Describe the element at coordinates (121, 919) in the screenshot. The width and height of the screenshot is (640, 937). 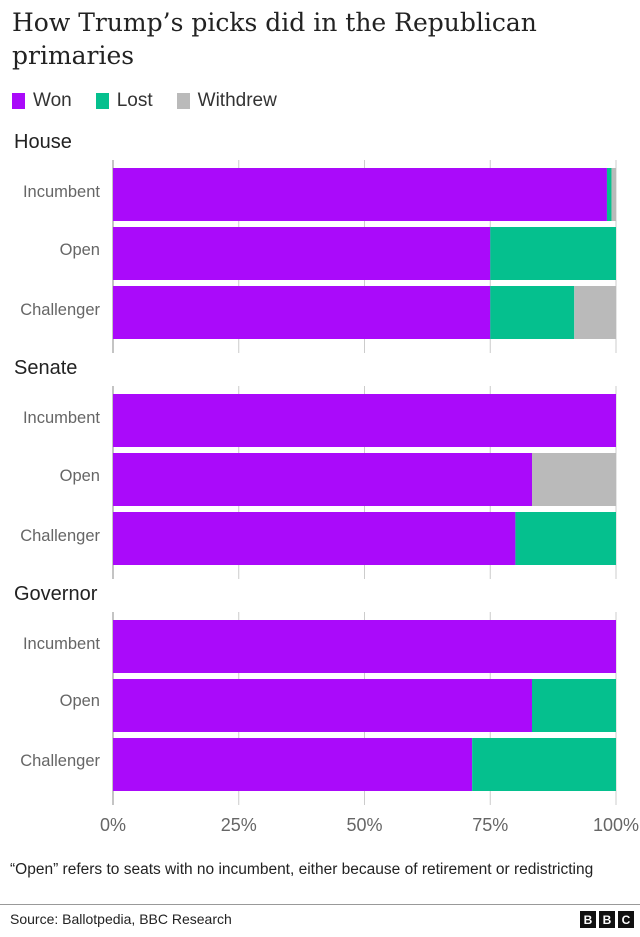
I see `source-text: Source: Ballotpedia, BBC Research` at that location.